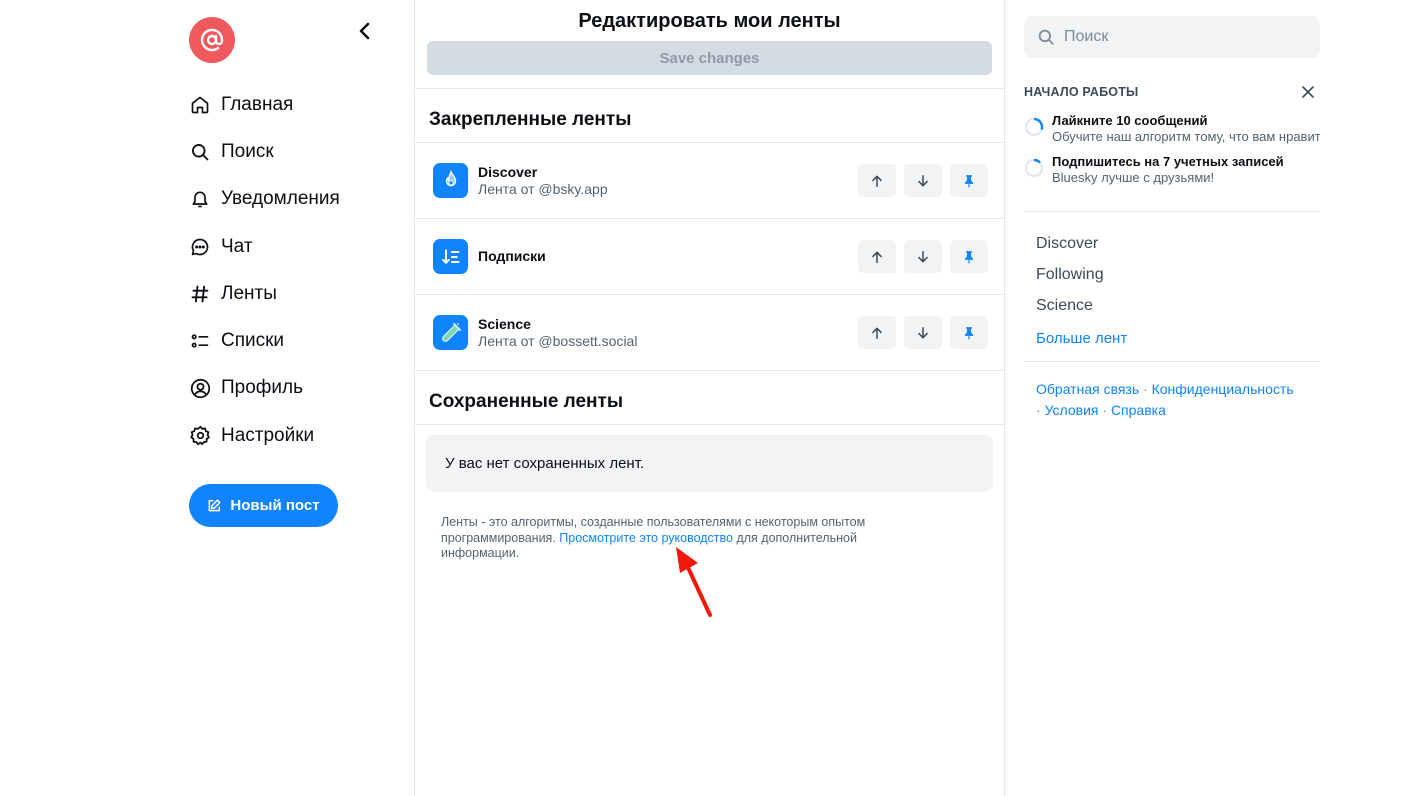 This screenshot has height=796, width=1418. I want to click on nav-item-home: Главная, so click(289, 104).